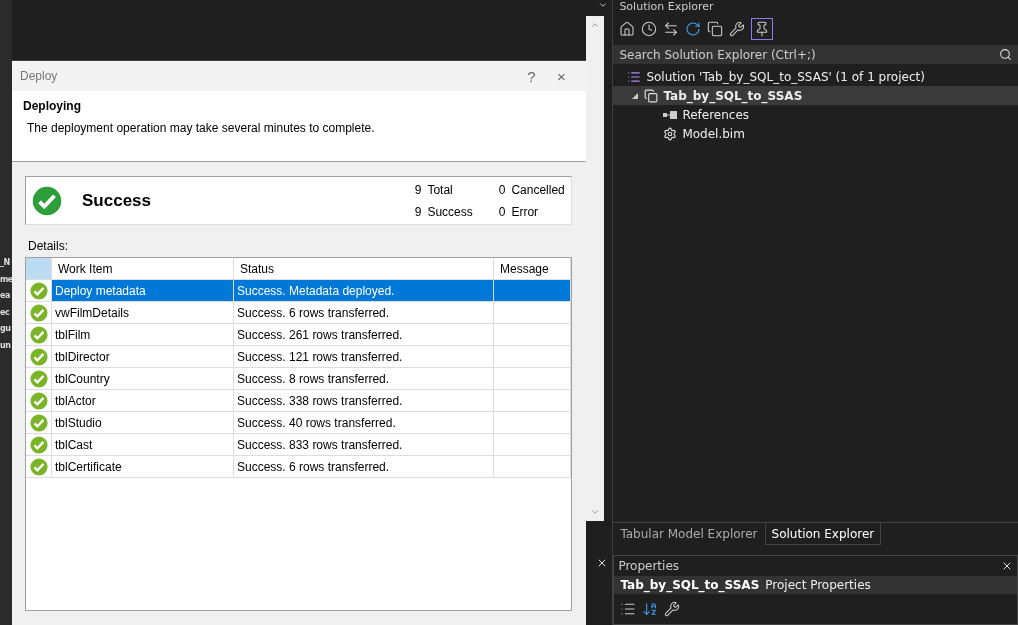 The image size is (1018, 625). Describe the element at coordinates (117, 200) in the screenshot. I see `summary-status: Success` at that location.